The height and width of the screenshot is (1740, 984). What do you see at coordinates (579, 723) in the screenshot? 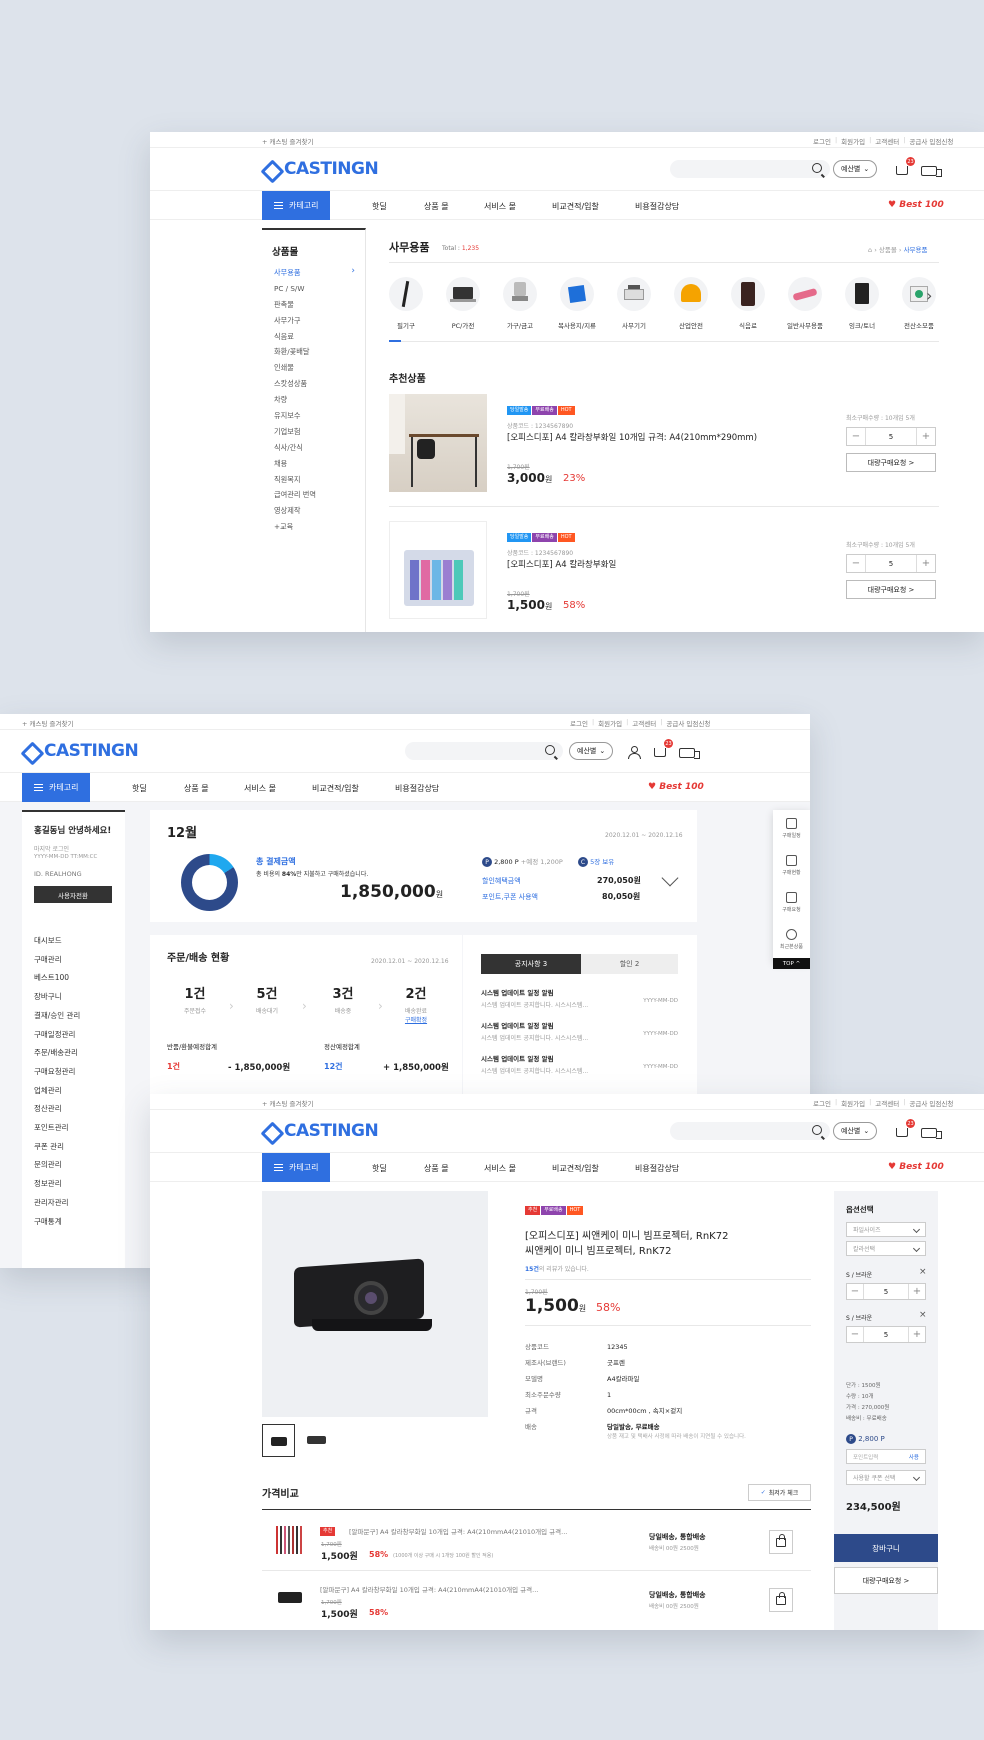
I see `login-link: 로그인` at bounding box center [579, 723].